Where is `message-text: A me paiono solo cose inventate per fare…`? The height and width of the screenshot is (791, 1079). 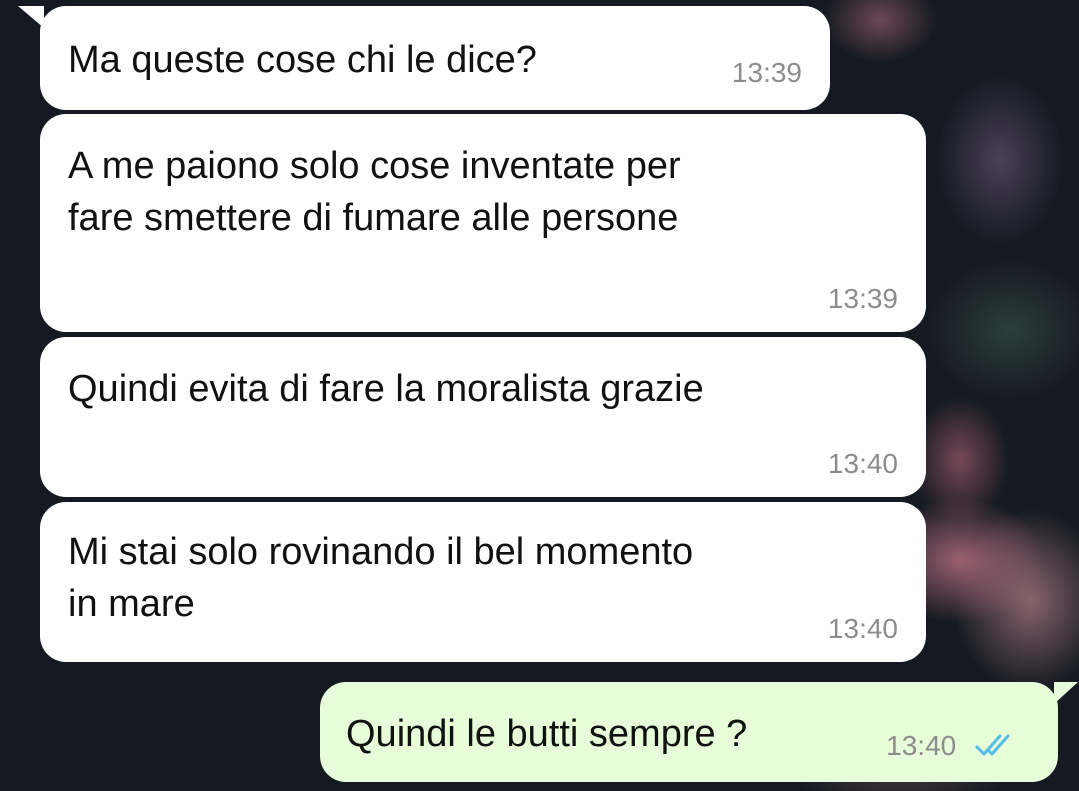 message-text: A me paiono solo cose inventate per fare… is located at coordinates (374, 192).